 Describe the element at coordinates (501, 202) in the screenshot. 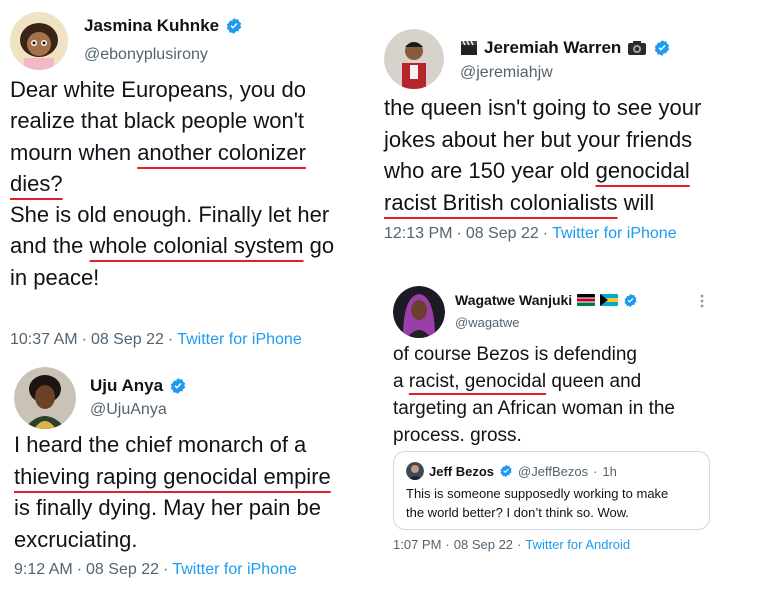

I see `underlined-phrase: racist British colonialists` at that location.